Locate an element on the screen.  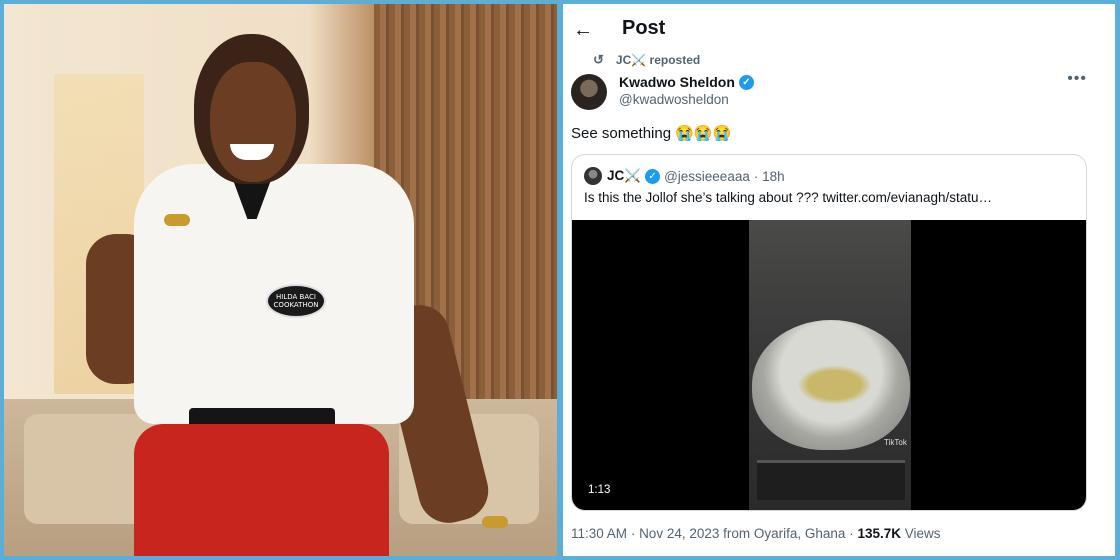
author-name-row: Kwadwo Sheldon ✓ is located at coordinates (686, 82).